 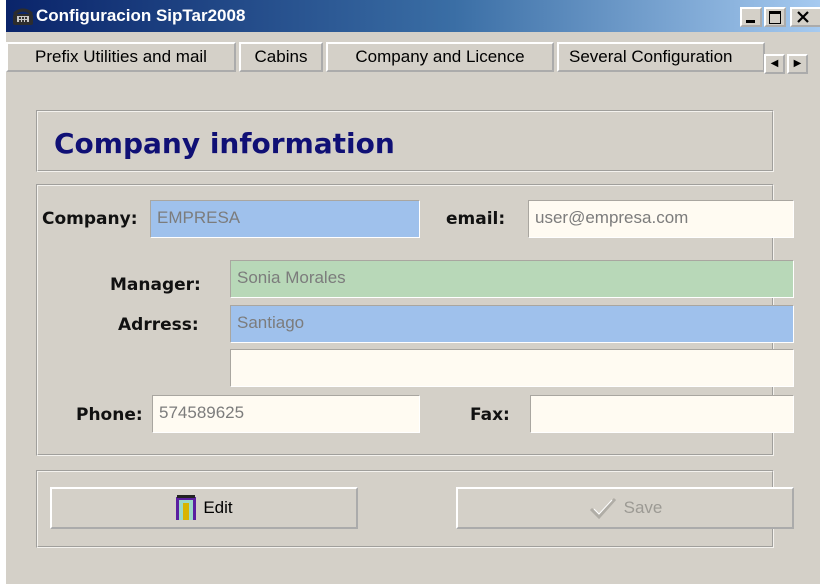 I want to click on tab-label: Cabins, so click(x=281, y=56).